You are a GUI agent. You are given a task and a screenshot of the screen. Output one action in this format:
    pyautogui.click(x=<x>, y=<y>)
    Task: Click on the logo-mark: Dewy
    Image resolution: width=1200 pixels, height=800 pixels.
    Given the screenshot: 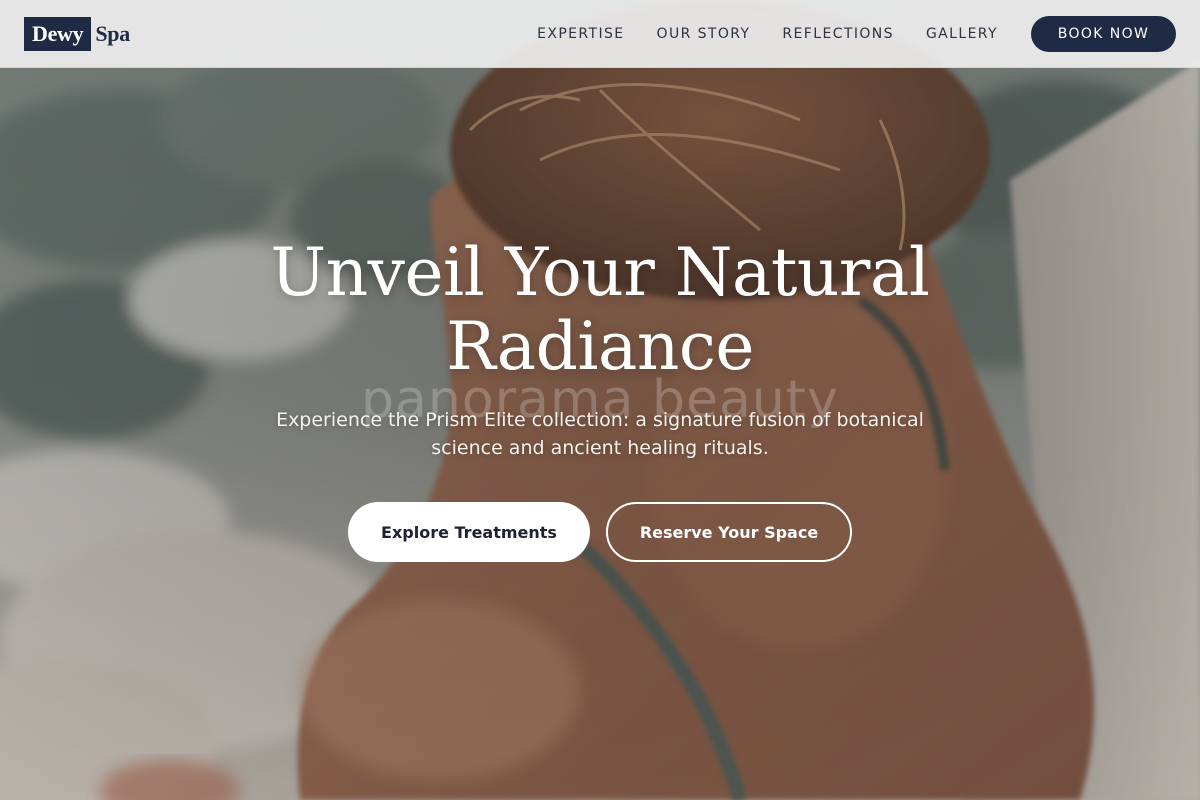 What is the action you would take?
    pyautogui.click(x=58, y=34)
    